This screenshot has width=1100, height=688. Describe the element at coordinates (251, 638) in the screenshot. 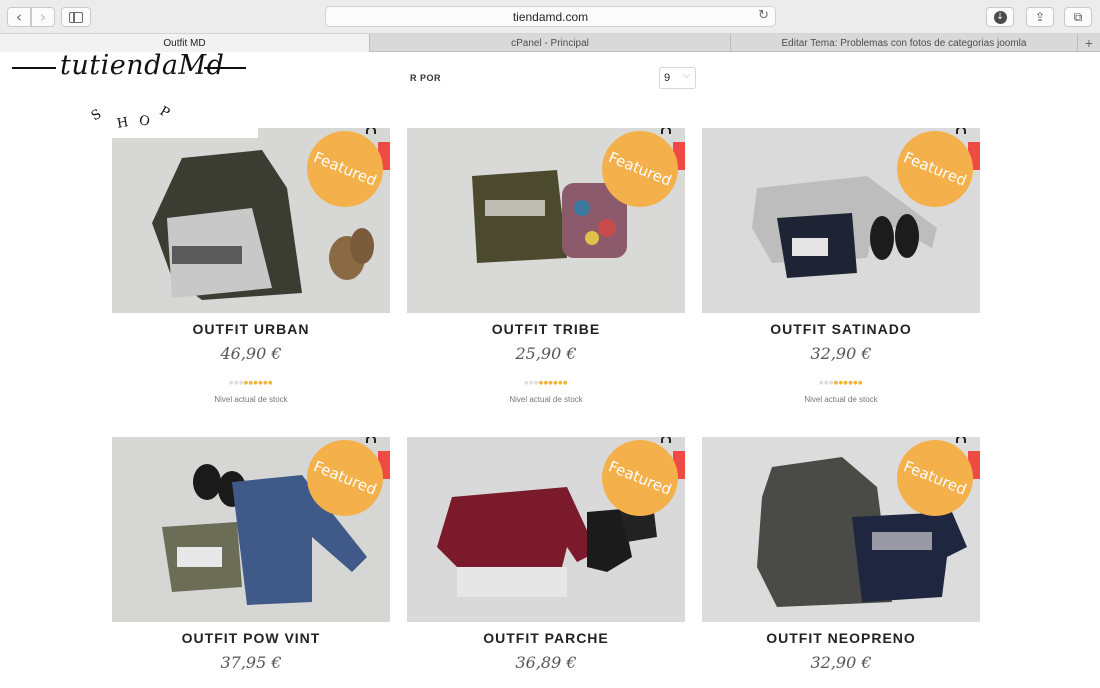

I see `product-title: OUTFIT POW VINT` at that location.